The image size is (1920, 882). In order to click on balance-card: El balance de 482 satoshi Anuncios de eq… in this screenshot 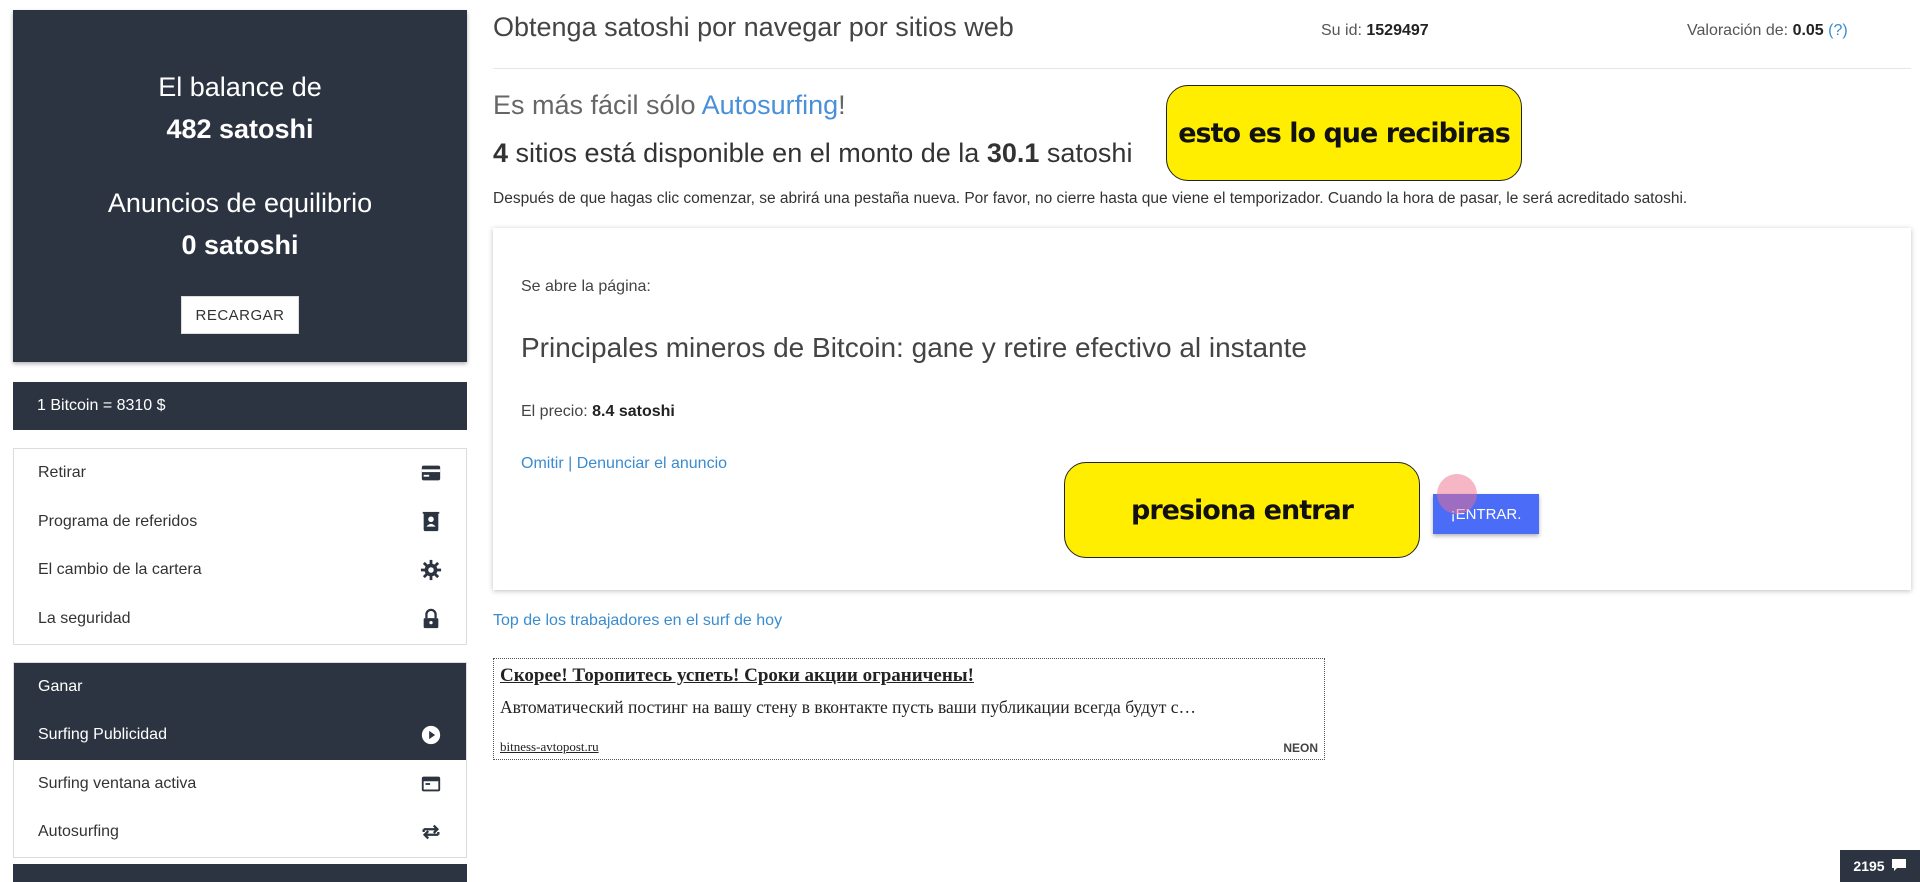, I will do `click(240, 186)`.